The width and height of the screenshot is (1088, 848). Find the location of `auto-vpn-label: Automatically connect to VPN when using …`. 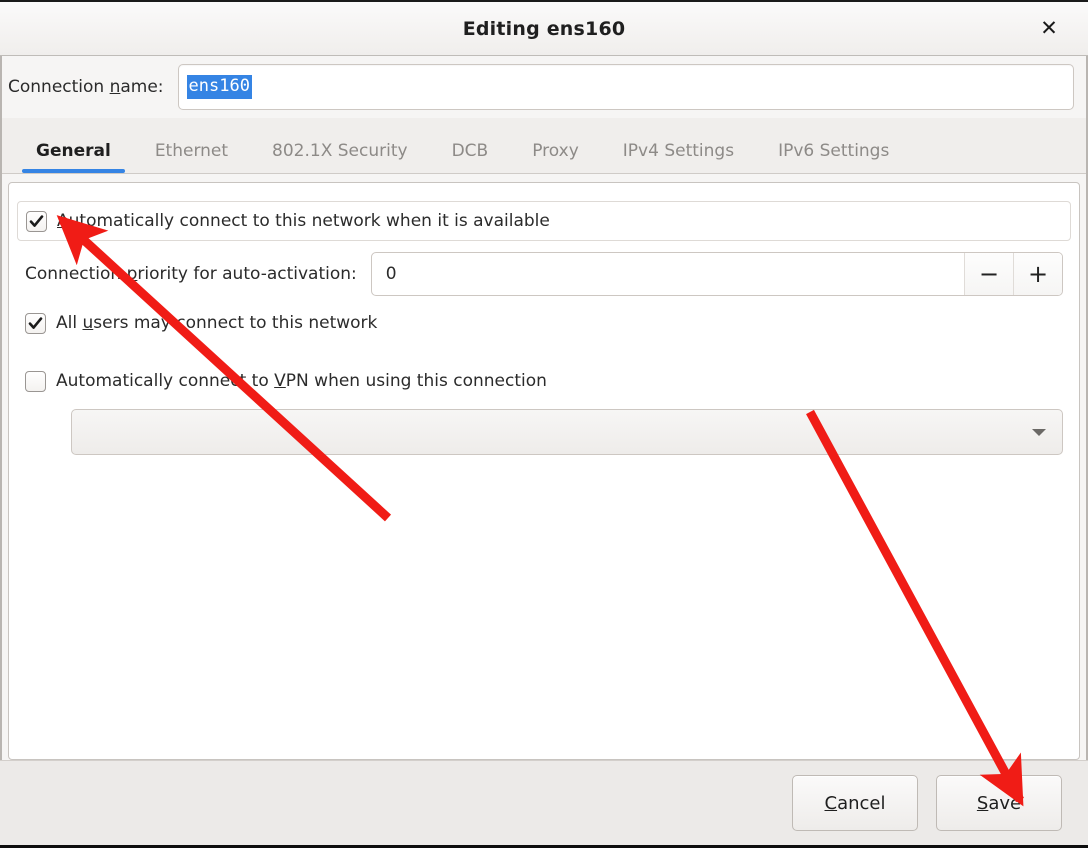

auto-vpn-label: Automatically connect to VPN when using … is located at coordinates (301, 381).